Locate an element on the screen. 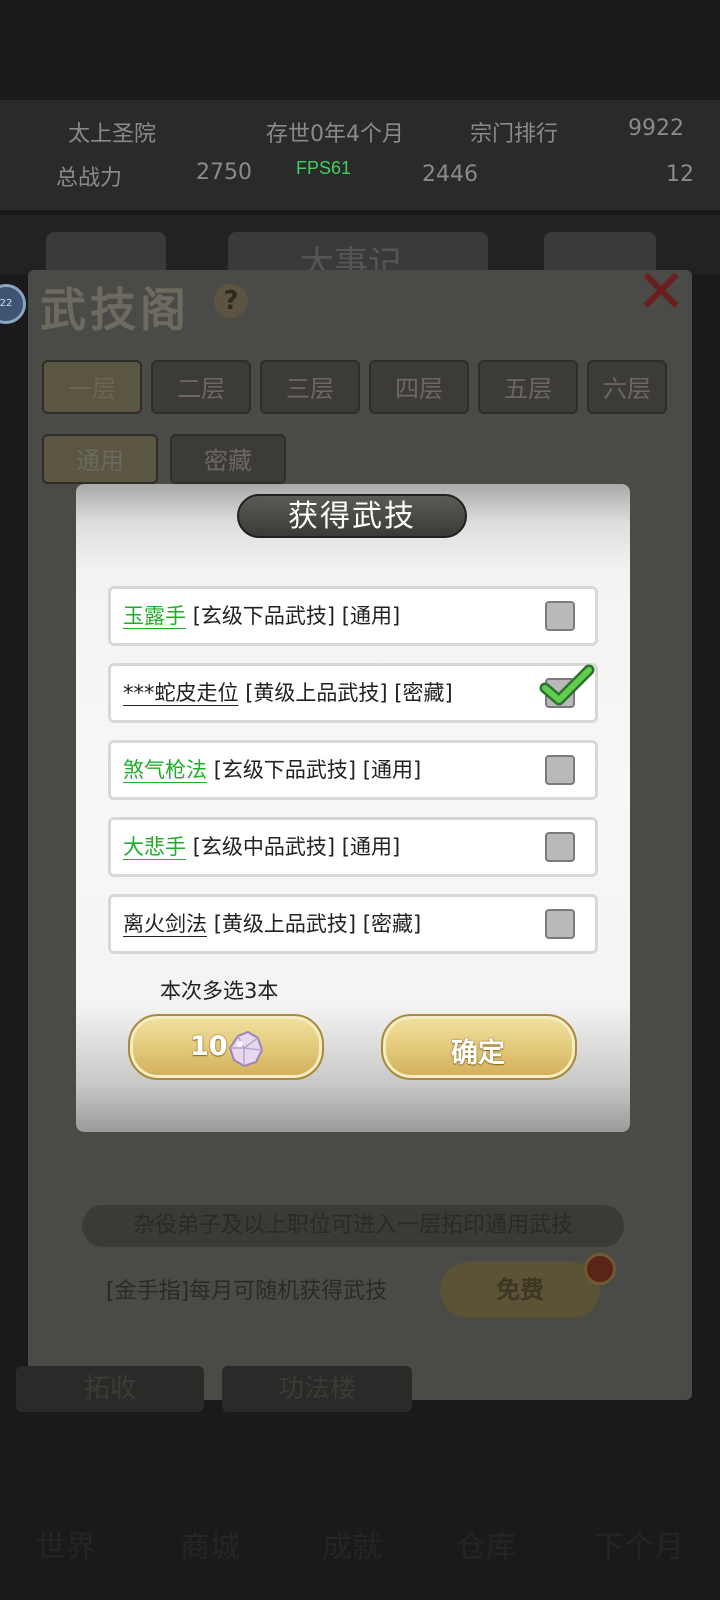 Image resolution: width=720 pixels, height=1600 pixels. technique-name: 玉露手 is located at coordinates (154, 616).